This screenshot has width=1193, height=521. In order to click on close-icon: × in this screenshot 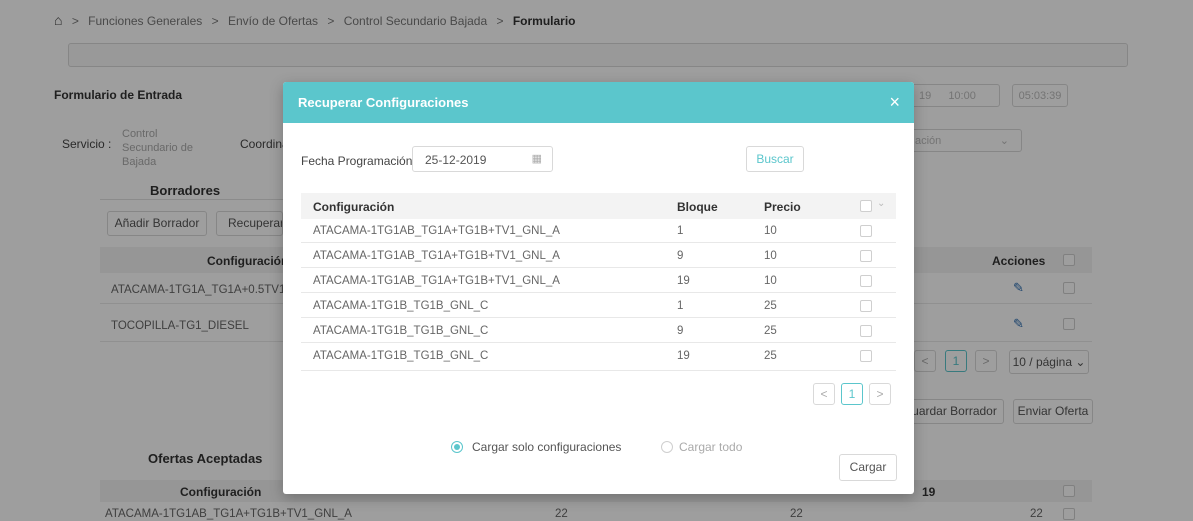, I will do `click(894, 102)`.